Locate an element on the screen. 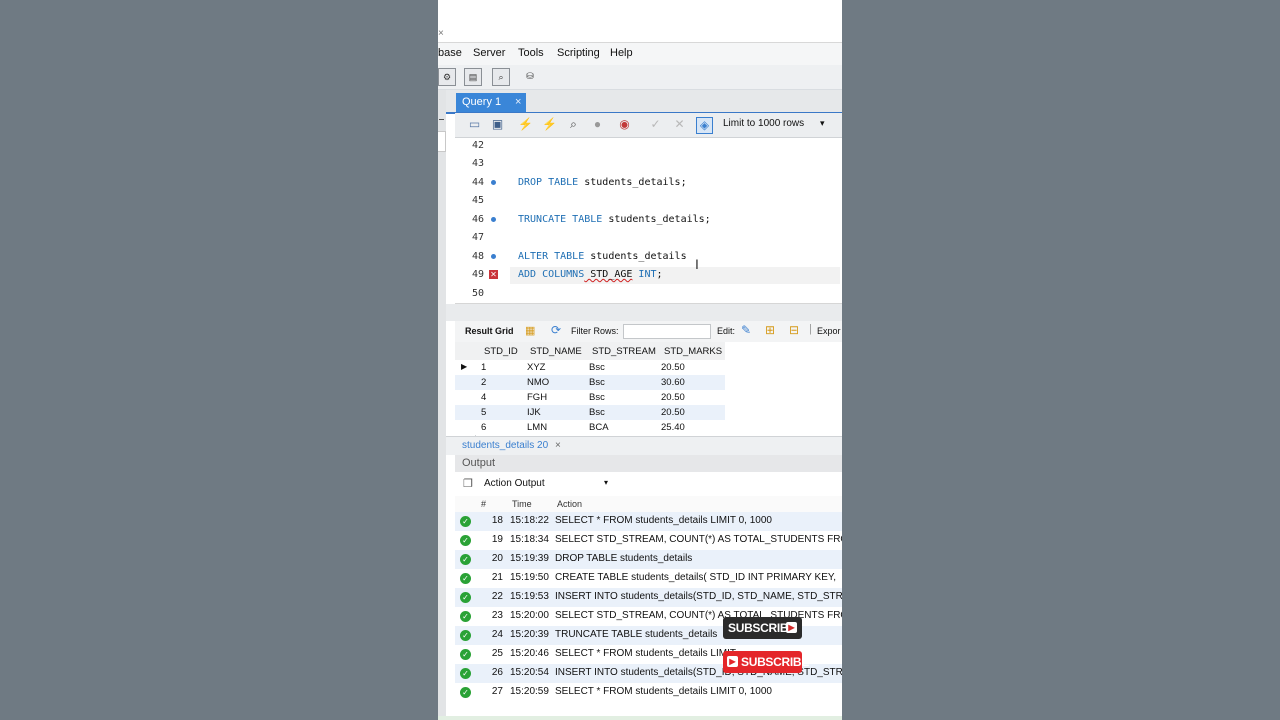  play-icon: ▶ is located at coordinates (732, 661).